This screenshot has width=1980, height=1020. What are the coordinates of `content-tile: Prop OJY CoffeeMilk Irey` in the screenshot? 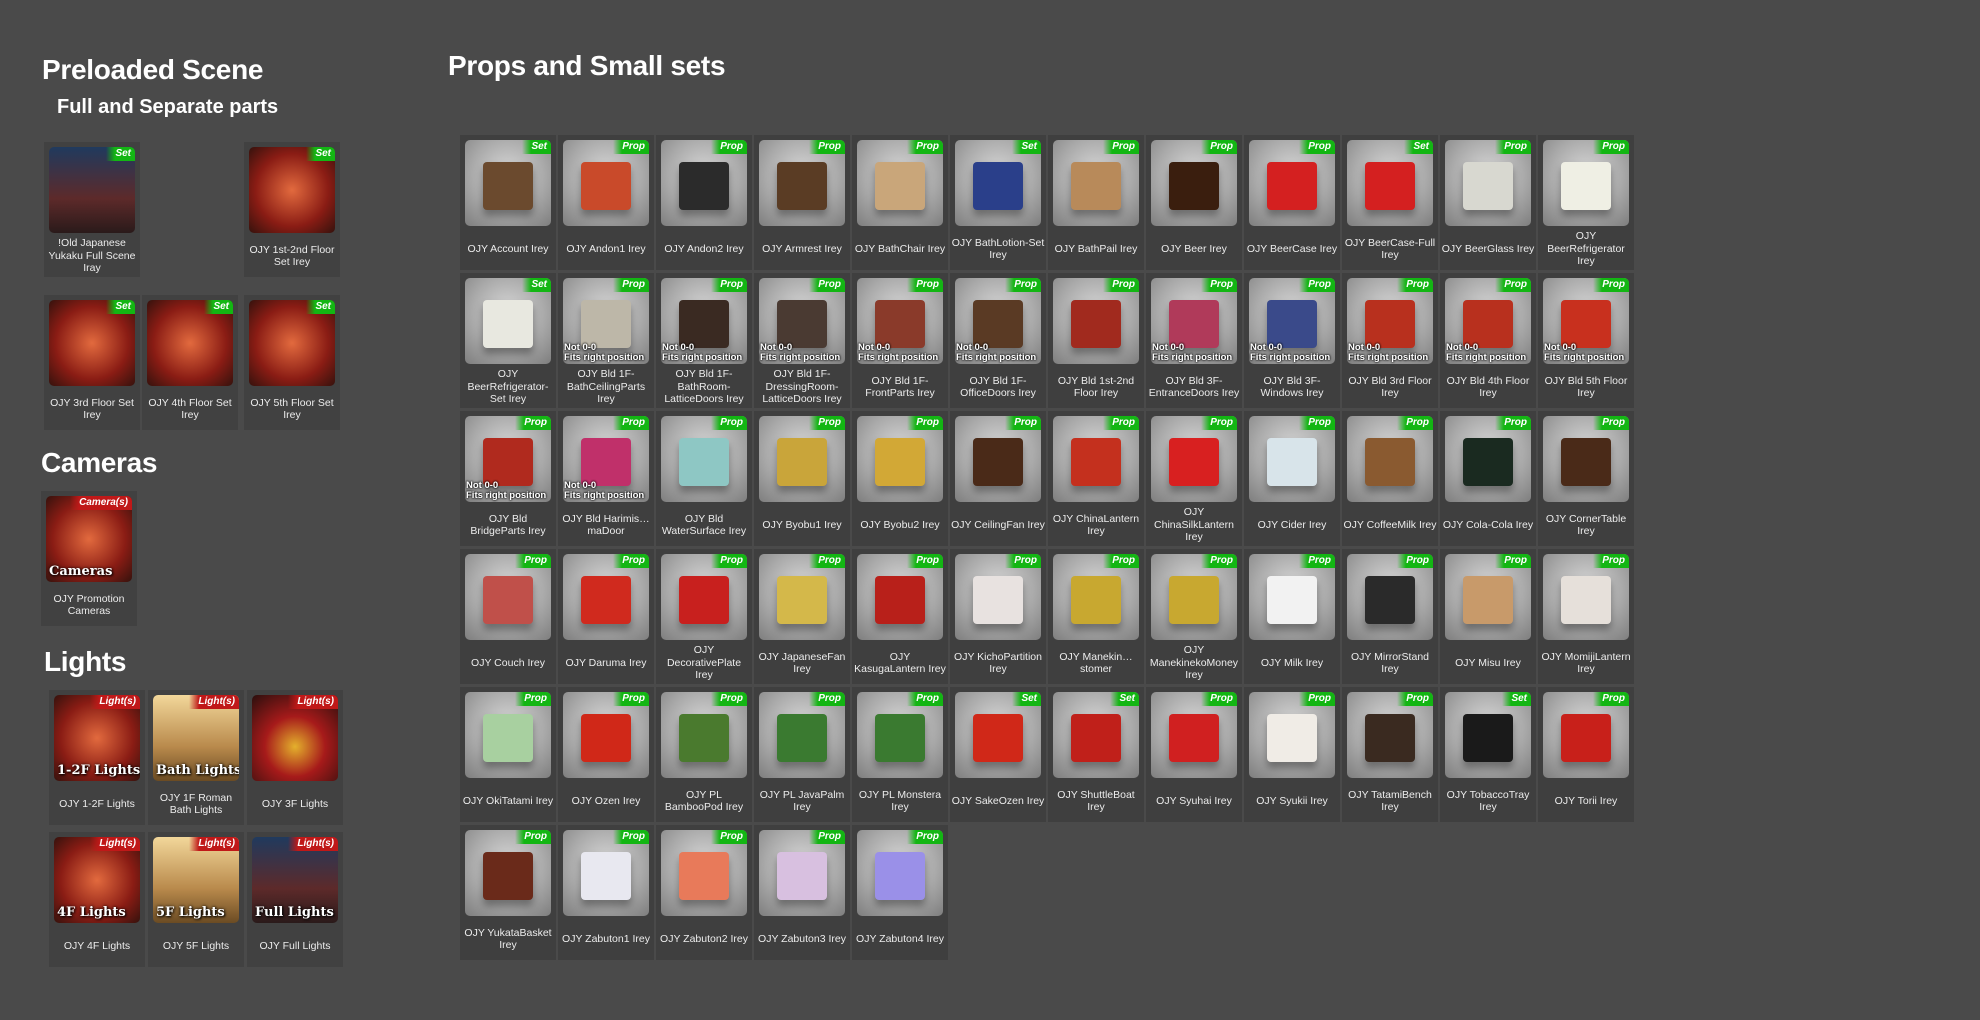 It's located at (1390, 478).